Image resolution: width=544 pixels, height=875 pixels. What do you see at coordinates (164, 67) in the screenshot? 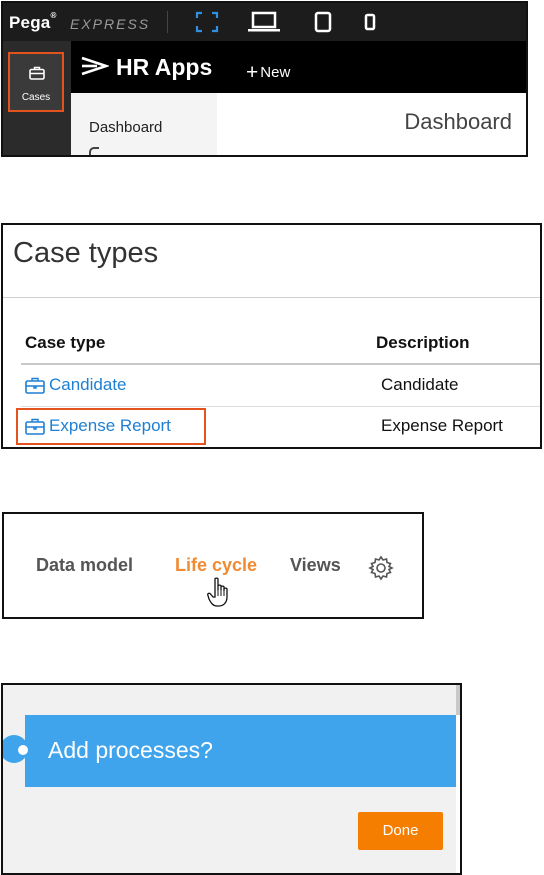
I see `app-title: HR Apps` at bounding box center [164, 67].